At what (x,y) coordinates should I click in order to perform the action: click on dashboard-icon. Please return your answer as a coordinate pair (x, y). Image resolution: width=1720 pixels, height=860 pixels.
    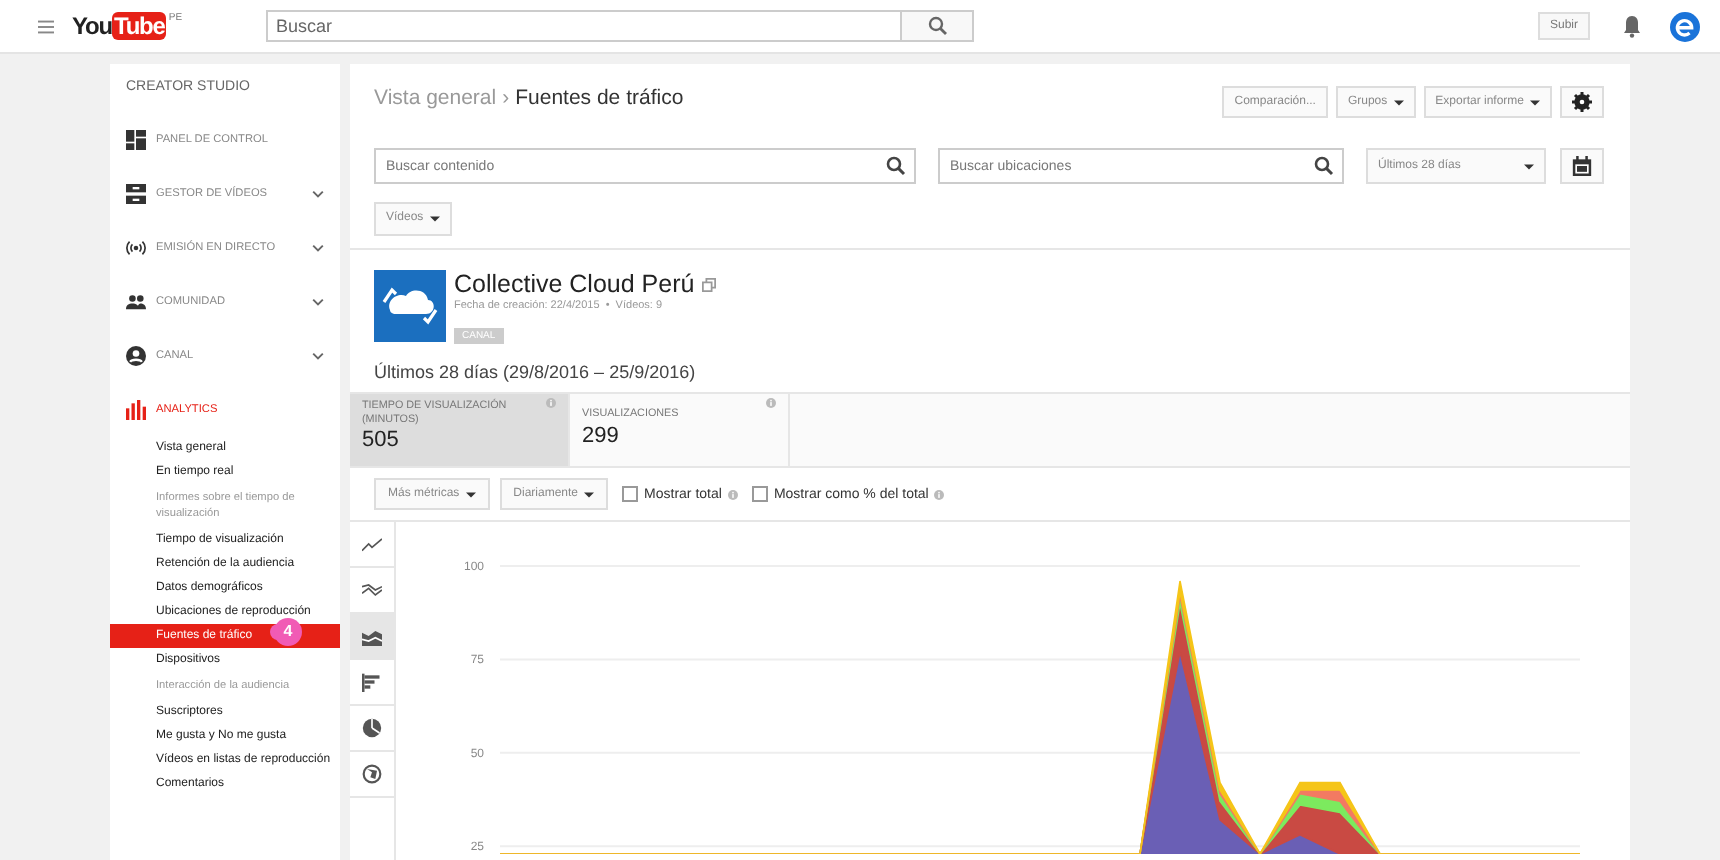
    Looking at the image, I should click on (136, 139).